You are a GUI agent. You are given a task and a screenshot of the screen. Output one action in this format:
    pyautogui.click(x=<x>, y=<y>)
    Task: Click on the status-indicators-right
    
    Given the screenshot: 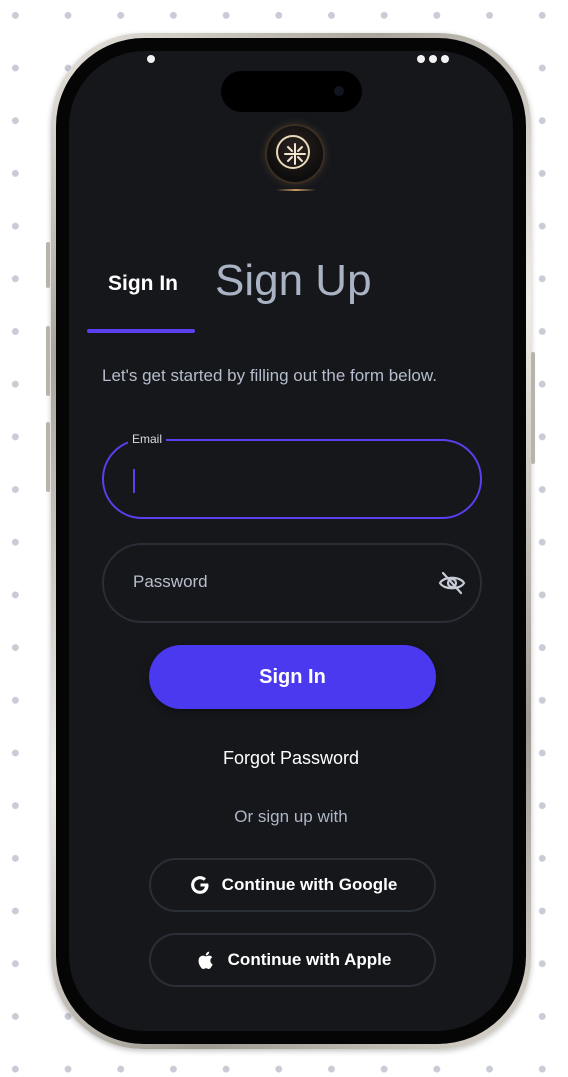 What is the action you would take?
    pyautogui.click(x=433, y=59)
    